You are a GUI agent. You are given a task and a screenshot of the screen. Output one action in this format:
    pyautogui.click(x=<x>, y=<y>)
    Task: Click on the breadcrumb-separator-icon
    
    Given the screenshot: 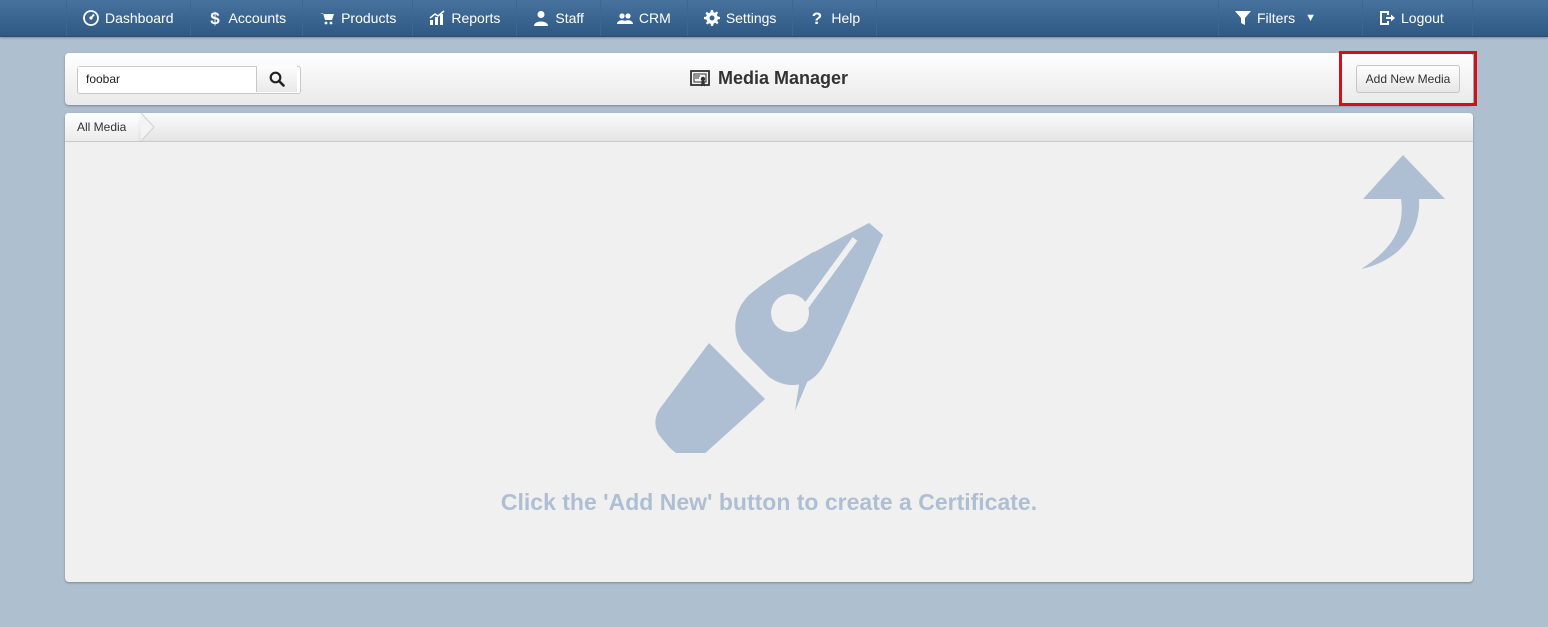 What is the action you would take?
    pyautogui.click(x=148, y=127)
    